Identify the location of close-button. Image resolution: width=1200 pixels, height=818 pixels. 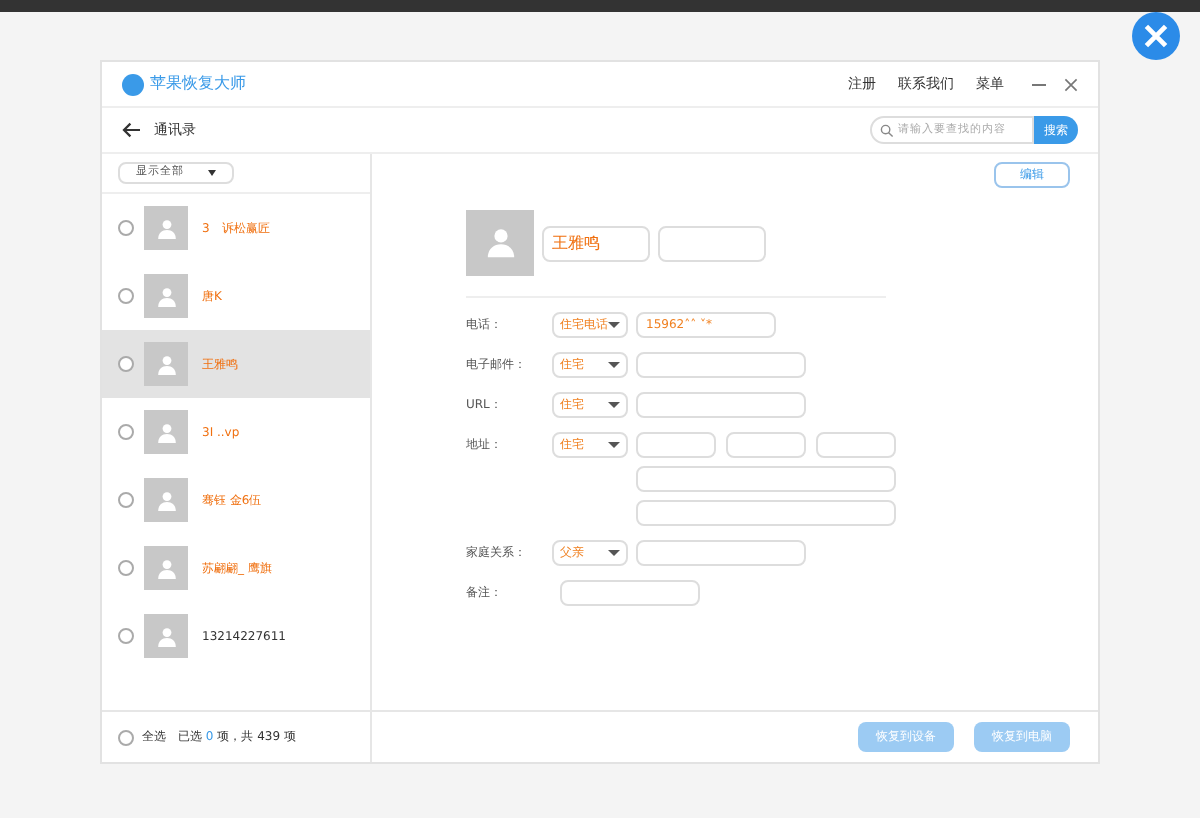
(1156, 36).